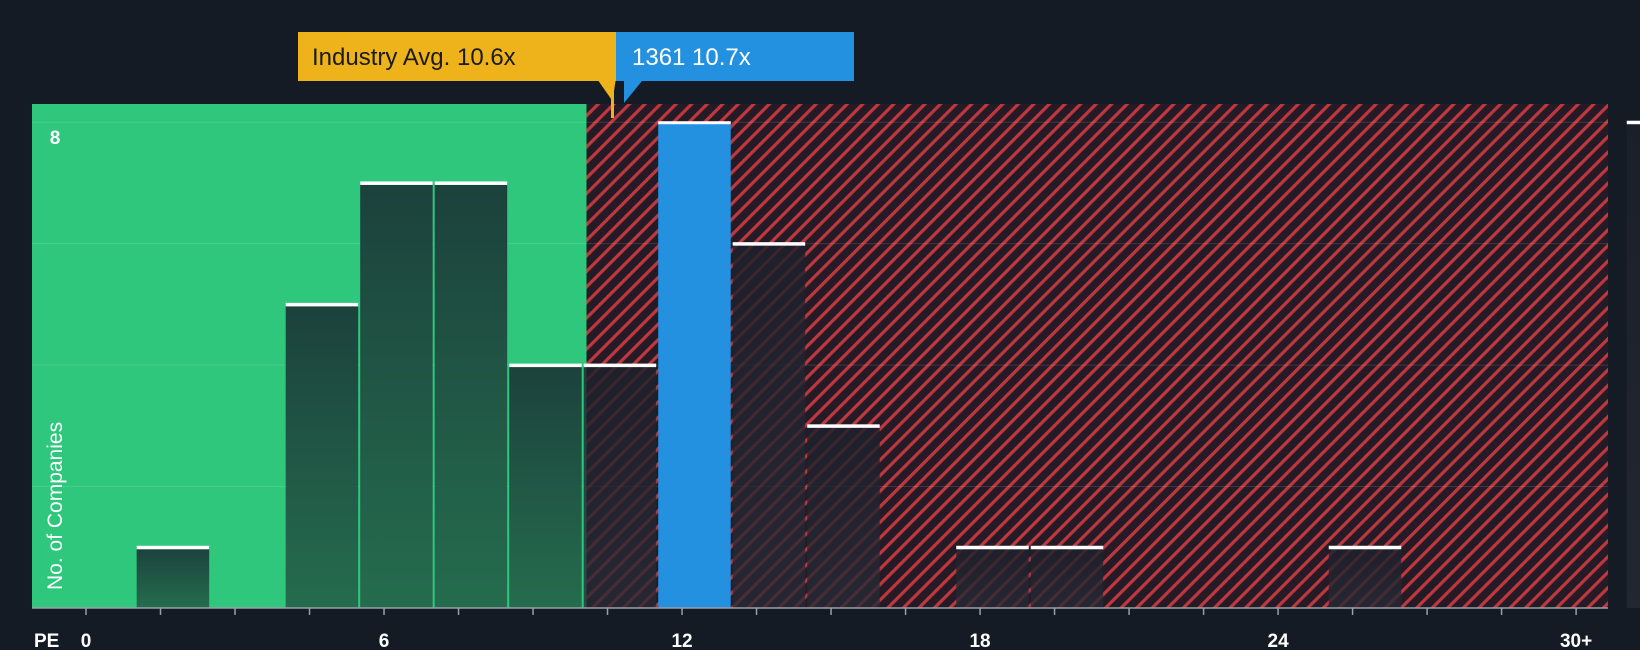  Describe the element at coordinates (1279, 640) in the screenshot. I see `x-tick-label: 24` at that location.